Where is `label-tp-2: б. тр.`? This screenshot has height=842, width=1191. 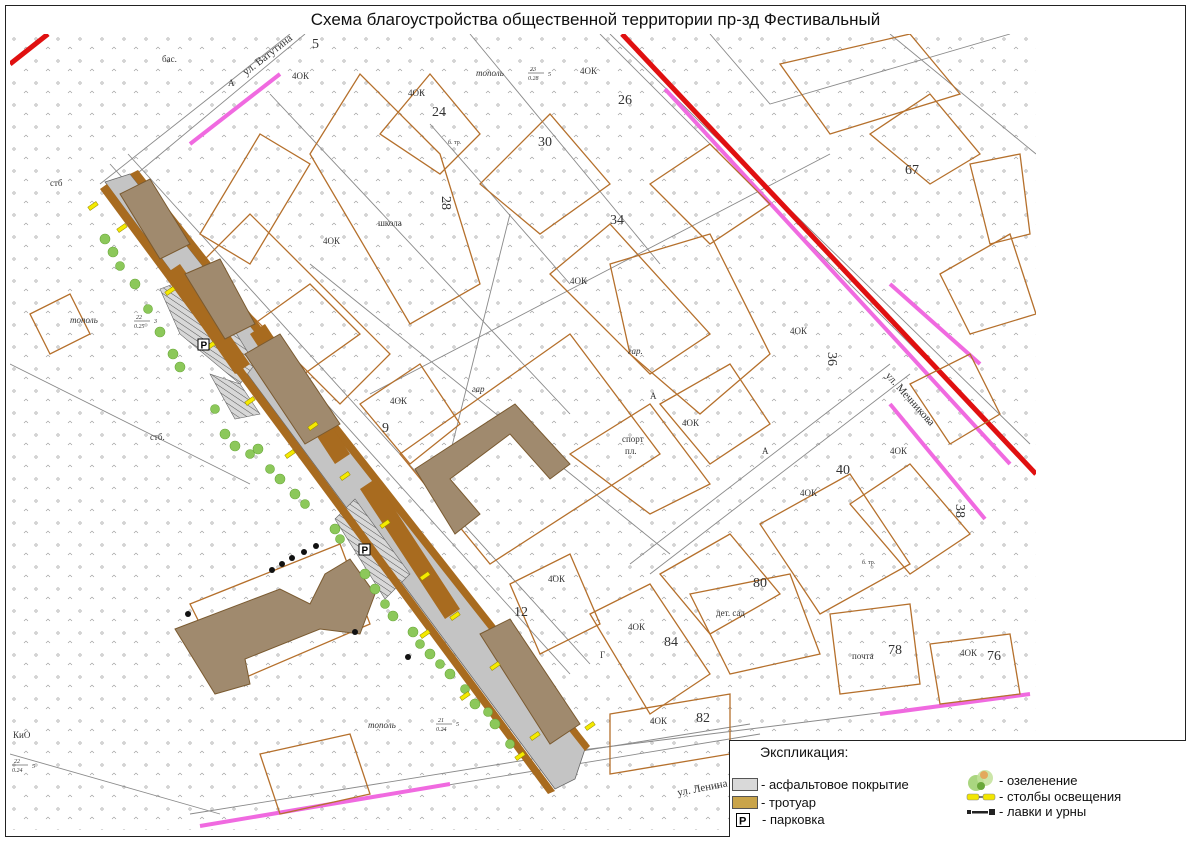
label-tp-2: б. тр. is located at coordinates (869, 562).